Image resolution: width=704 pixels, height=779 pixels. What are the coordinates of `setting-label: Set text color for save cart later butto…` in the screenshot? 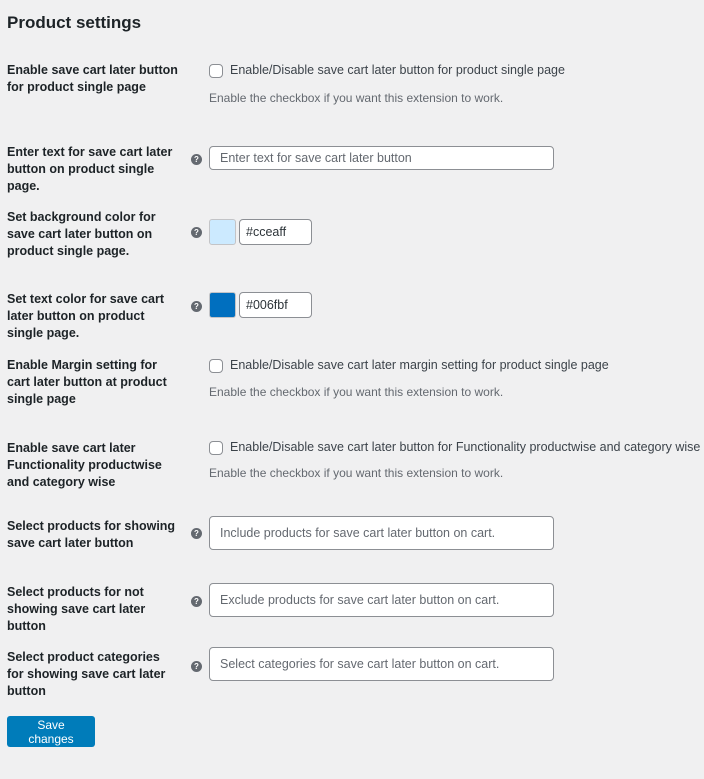 It's located at (86, 316).